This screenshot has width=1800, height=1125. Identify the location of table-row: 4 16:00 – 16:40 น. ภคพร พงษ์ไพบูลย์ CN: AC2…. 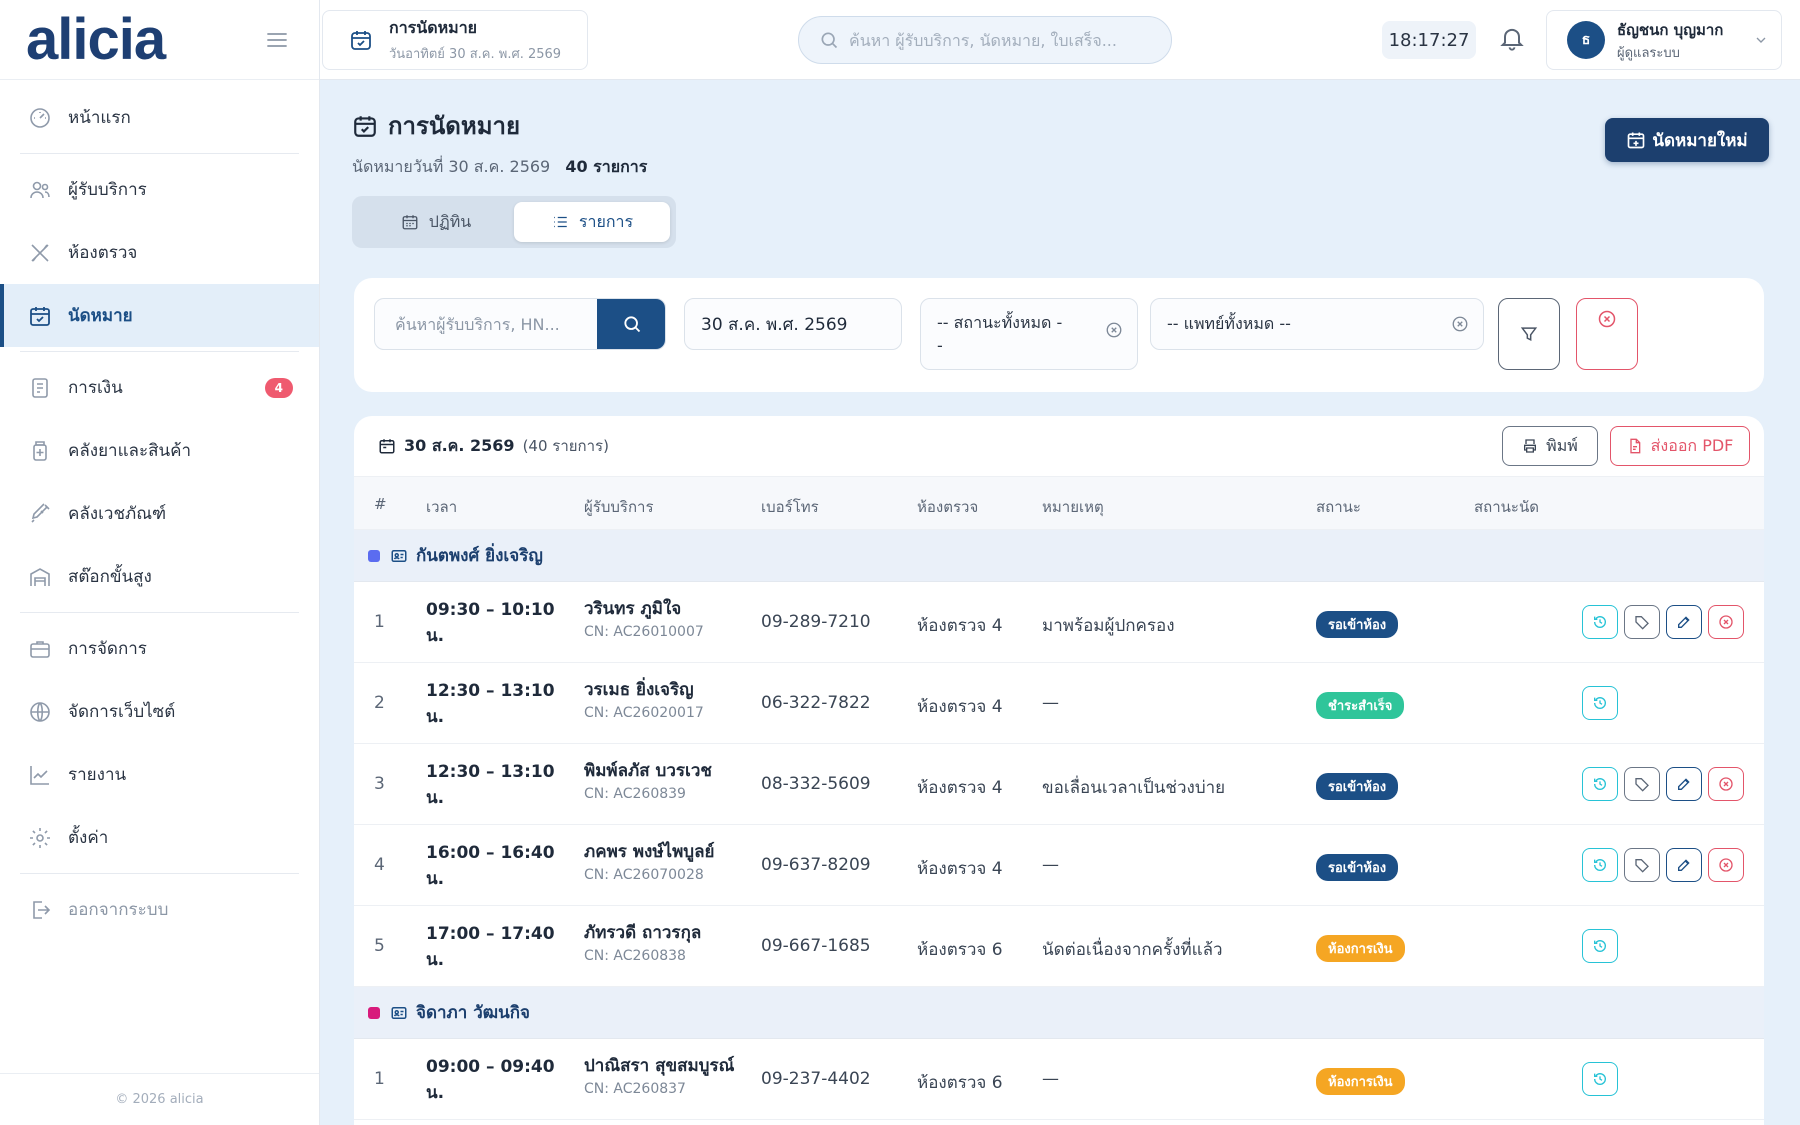
(1059, 865).